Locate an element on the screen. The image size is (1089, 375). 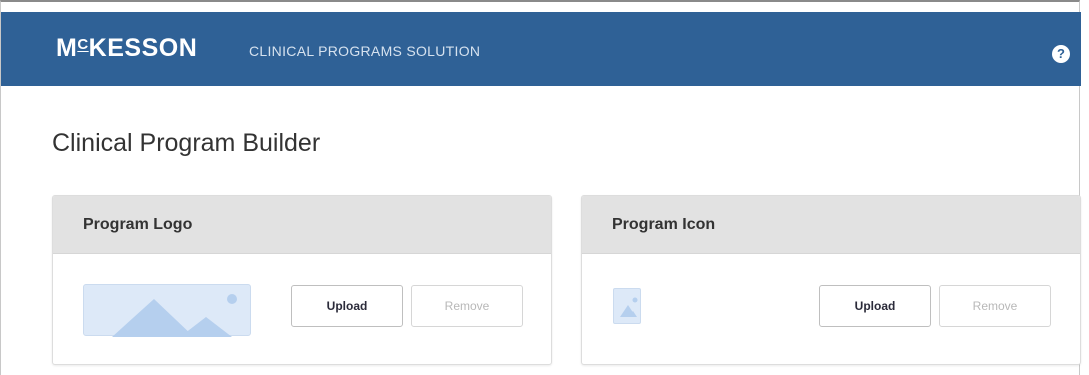
card-title: Program Icon is located at coordinates (831, 225).